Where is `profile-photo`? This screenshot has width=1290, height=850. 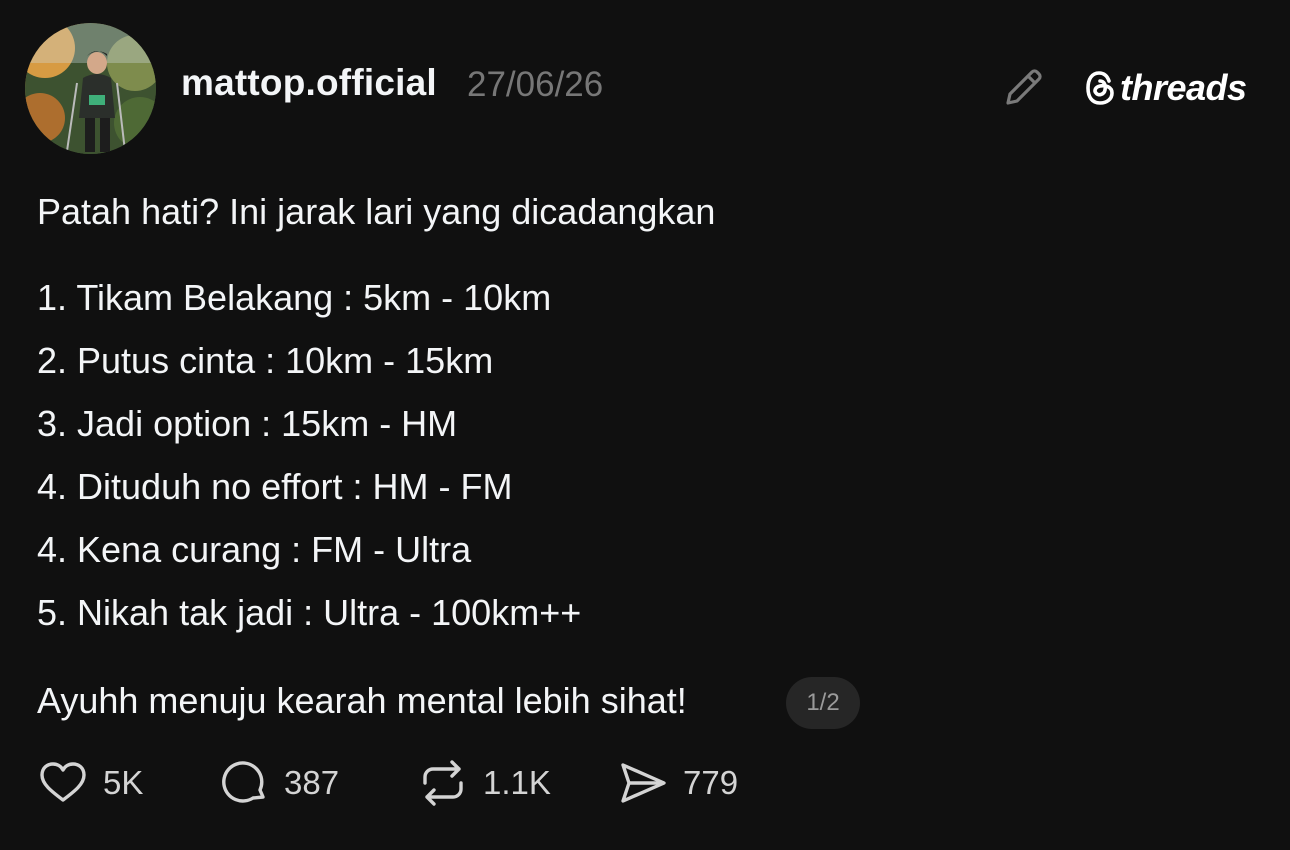 profile-photo is located at coordinates (90, 88).